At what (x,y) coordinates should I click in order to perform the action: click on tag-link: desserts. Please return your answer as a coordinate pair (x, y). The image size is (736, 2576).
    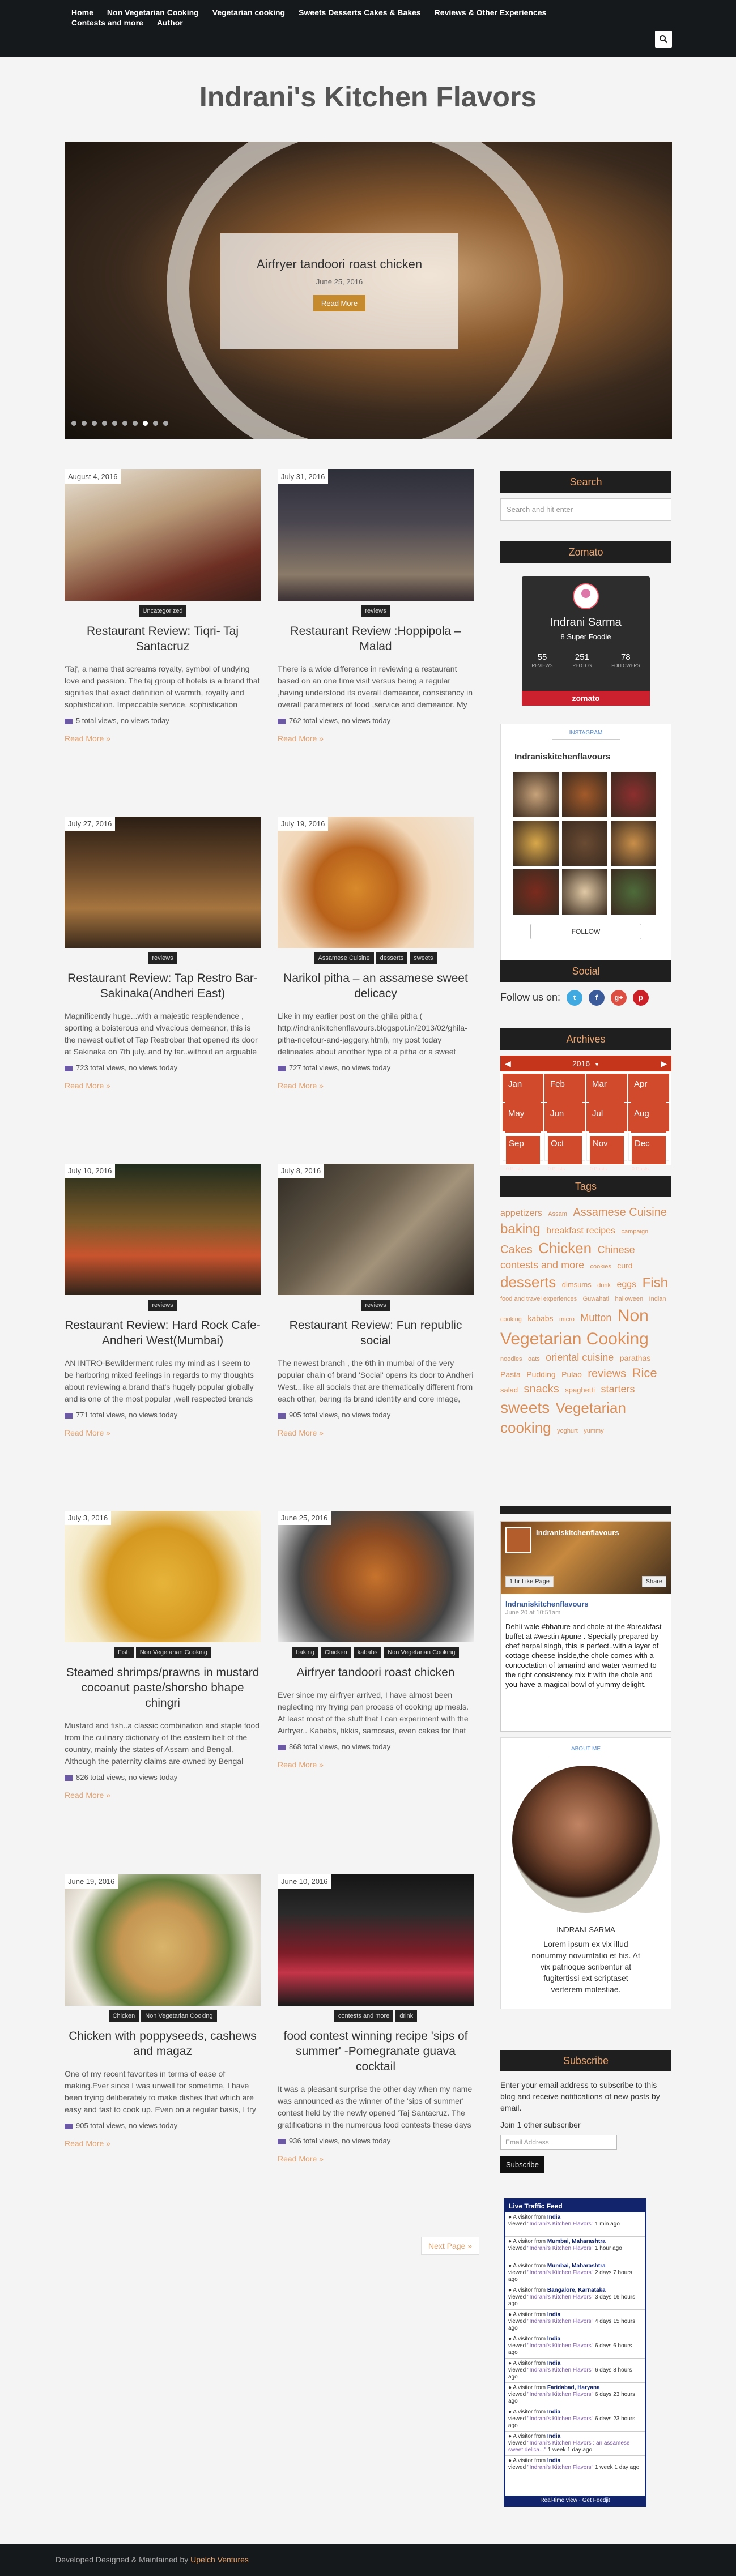
    Looking at the image, I should click on (528, 1282).